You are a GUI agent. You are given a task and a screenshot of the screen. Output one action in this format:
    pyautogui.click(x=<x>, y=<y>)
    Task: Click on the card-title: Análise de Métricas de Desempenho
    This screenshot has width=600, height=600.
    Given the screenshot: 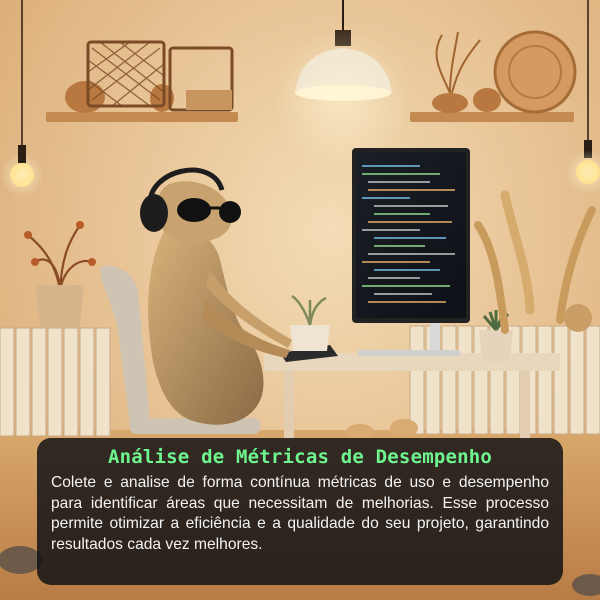 What is the action you would take?
    pyautogui.click(x=300, y=457)
    